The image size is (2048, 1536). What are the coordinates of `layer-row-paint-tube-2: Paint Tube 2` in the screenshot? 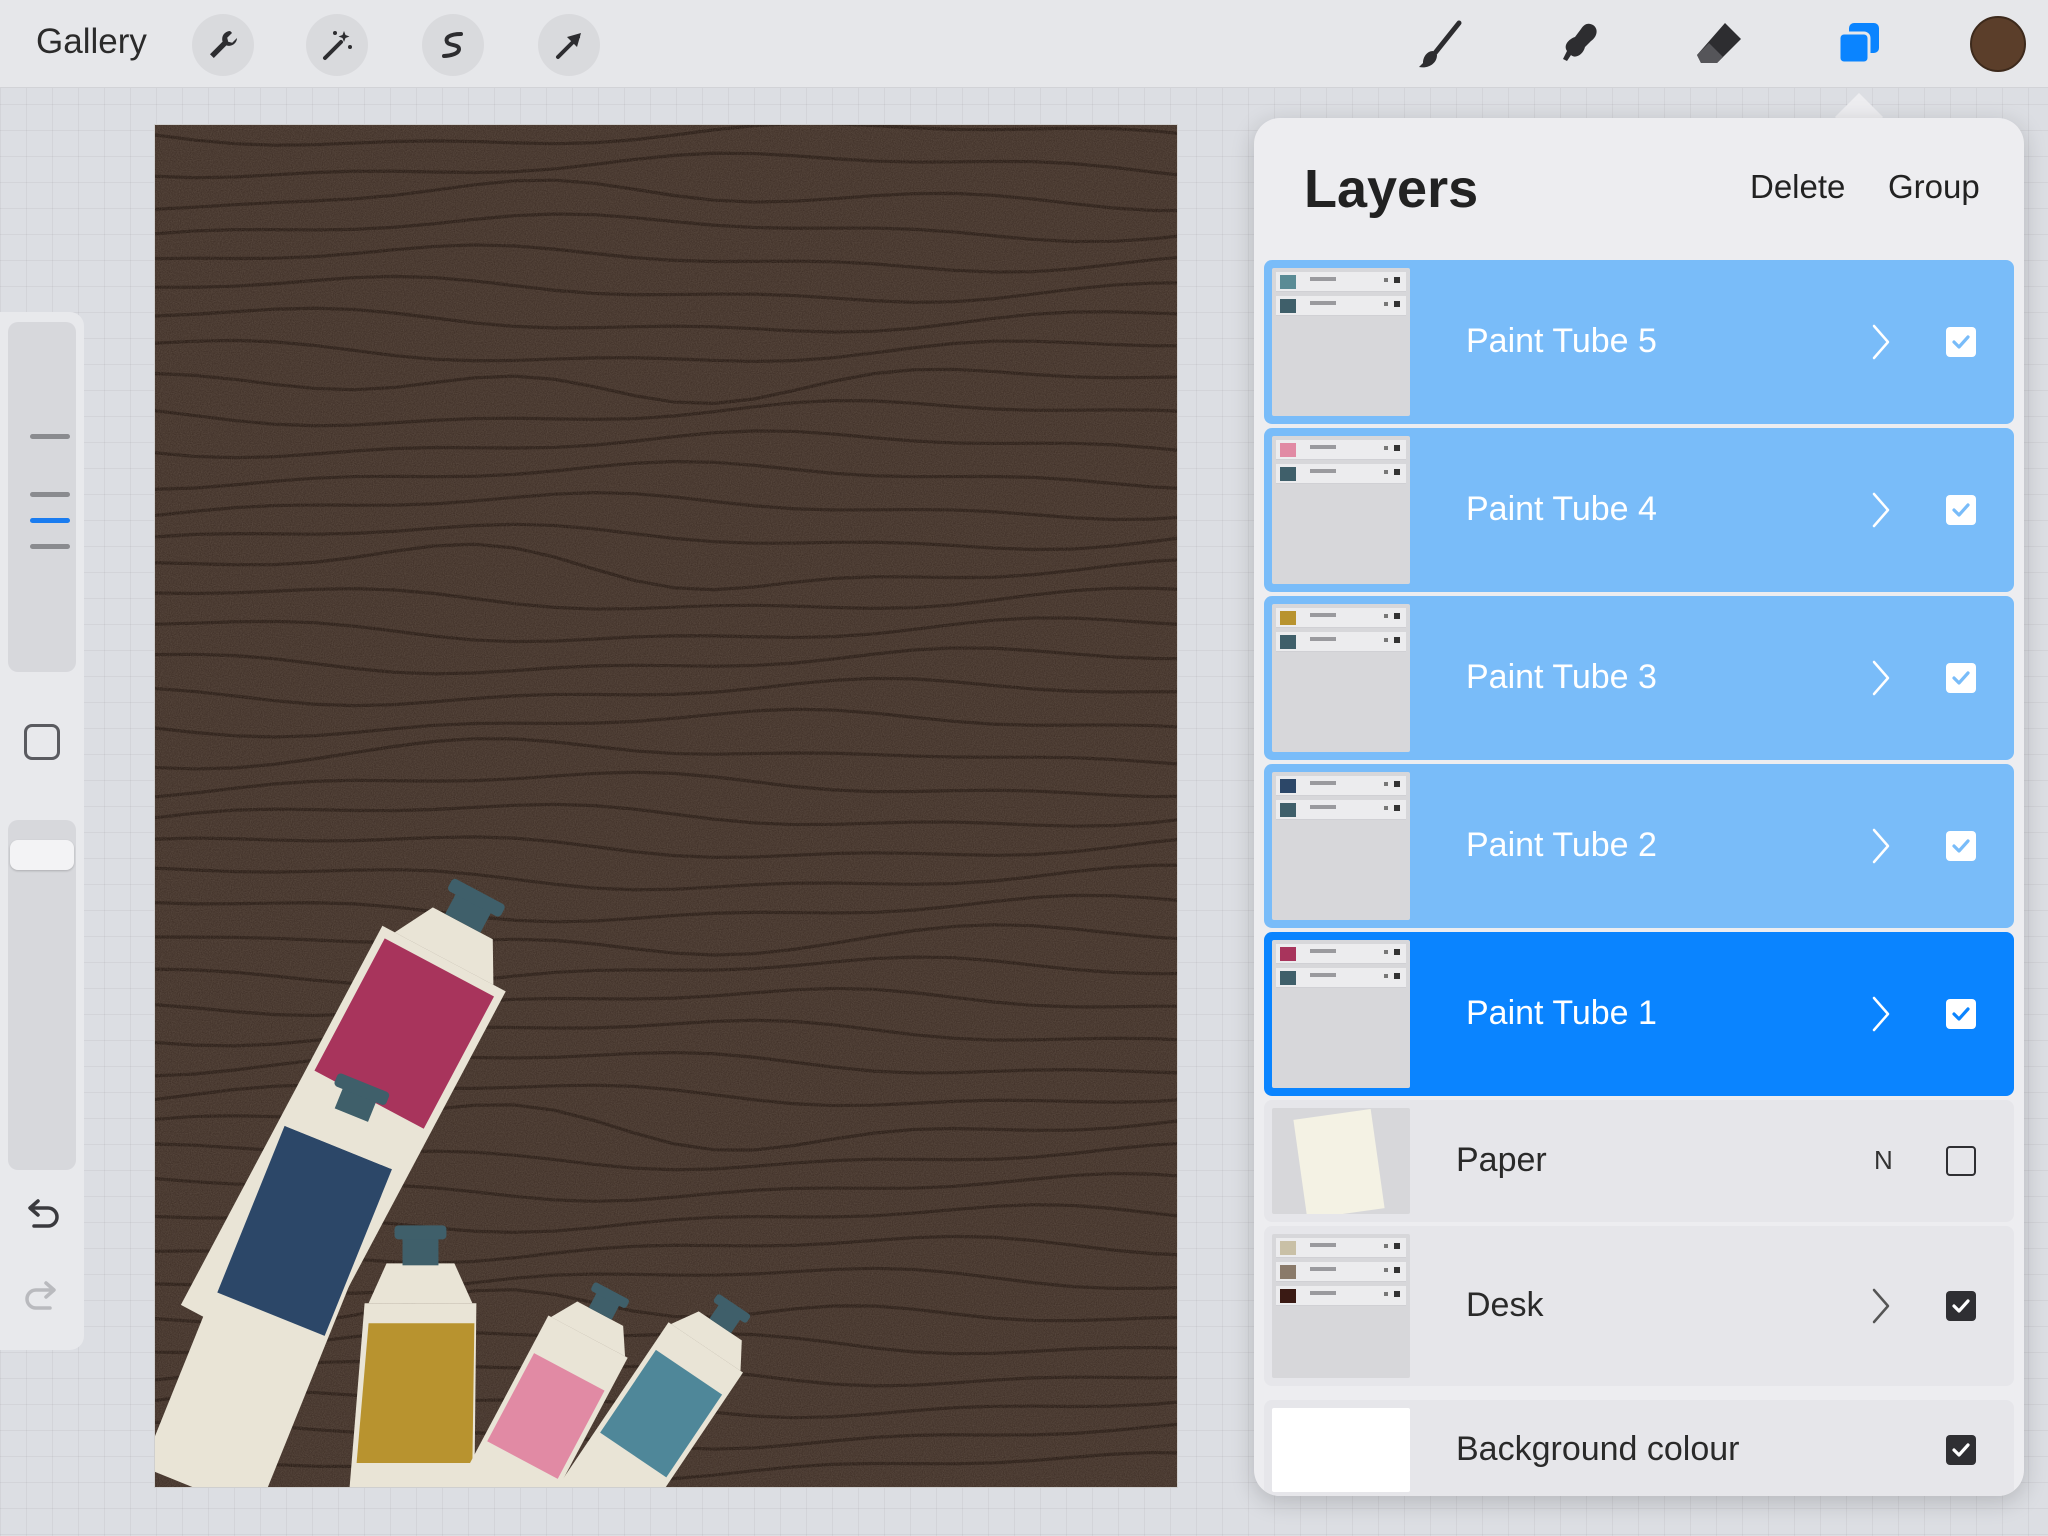 It's located at (1639, 846).